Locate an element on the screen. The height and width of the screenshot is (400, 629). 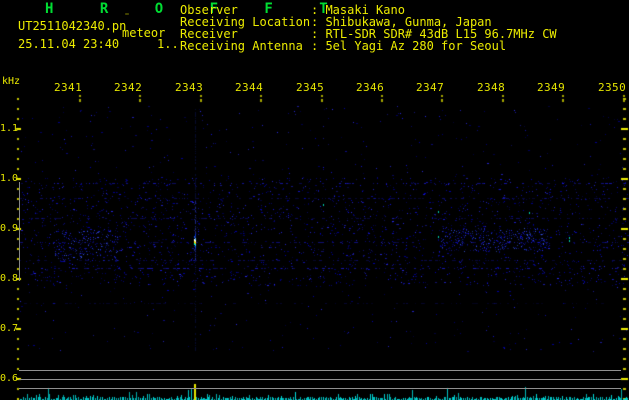
y-axis-label: 1.0 is located at coordinates (9, 178).